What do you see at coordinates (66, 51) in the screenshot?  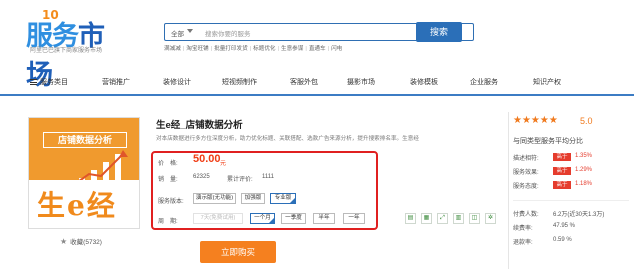 I see `logo-tagline: 阿里巴巴旗下商家服务市场` at bounding box center [66, 51].